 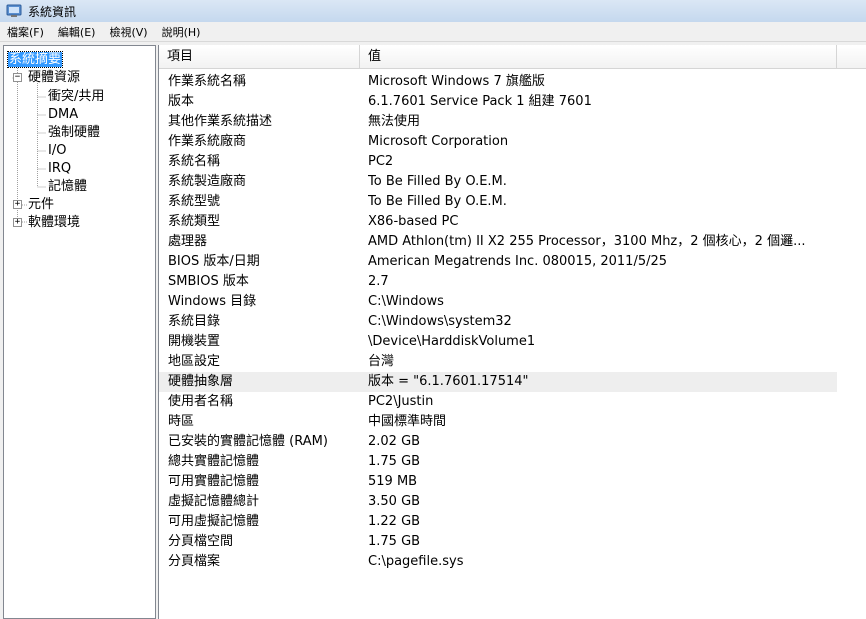 I want to click on tree-item-hardware-resources: 硬體資源, so click(x=54, y=77).